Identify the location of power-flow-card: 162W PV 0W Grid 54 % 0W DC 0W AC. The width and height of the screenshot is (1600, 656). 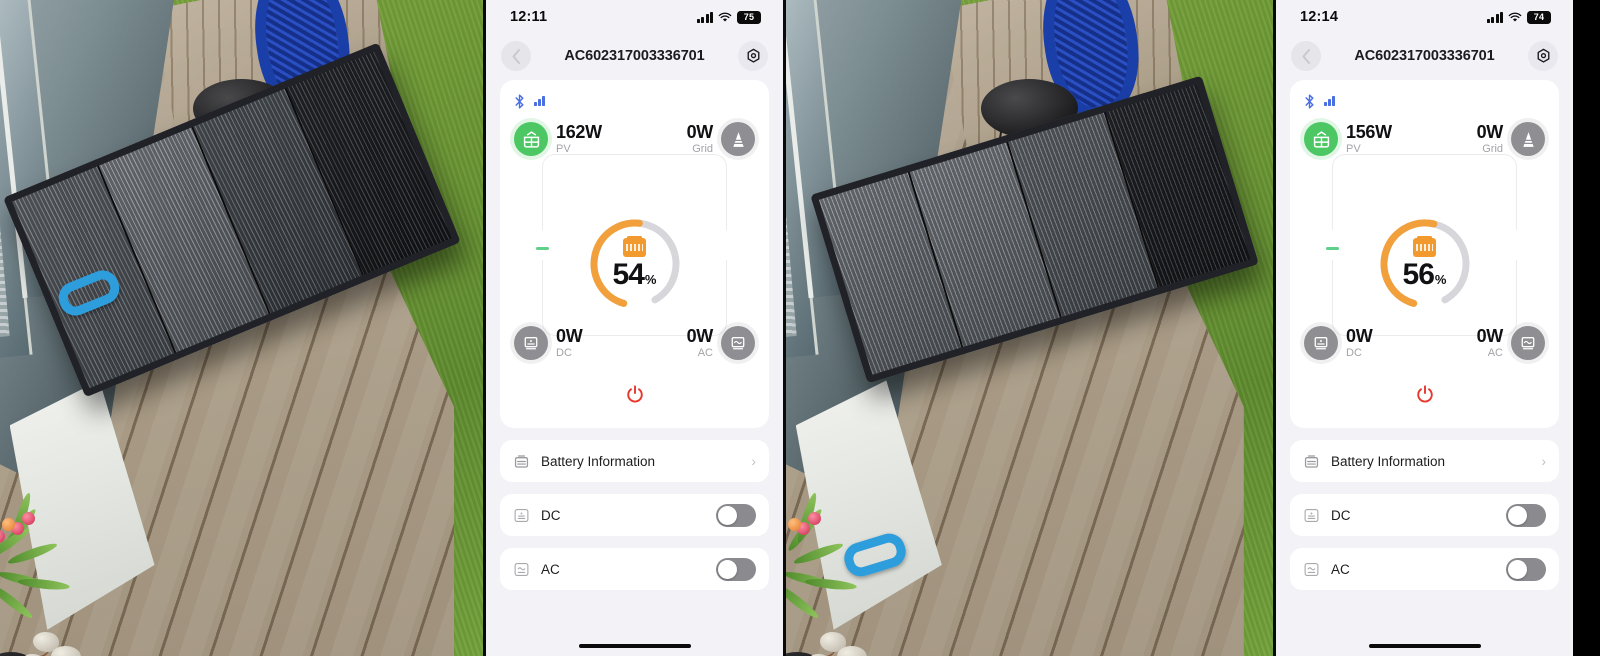
(634, 254).